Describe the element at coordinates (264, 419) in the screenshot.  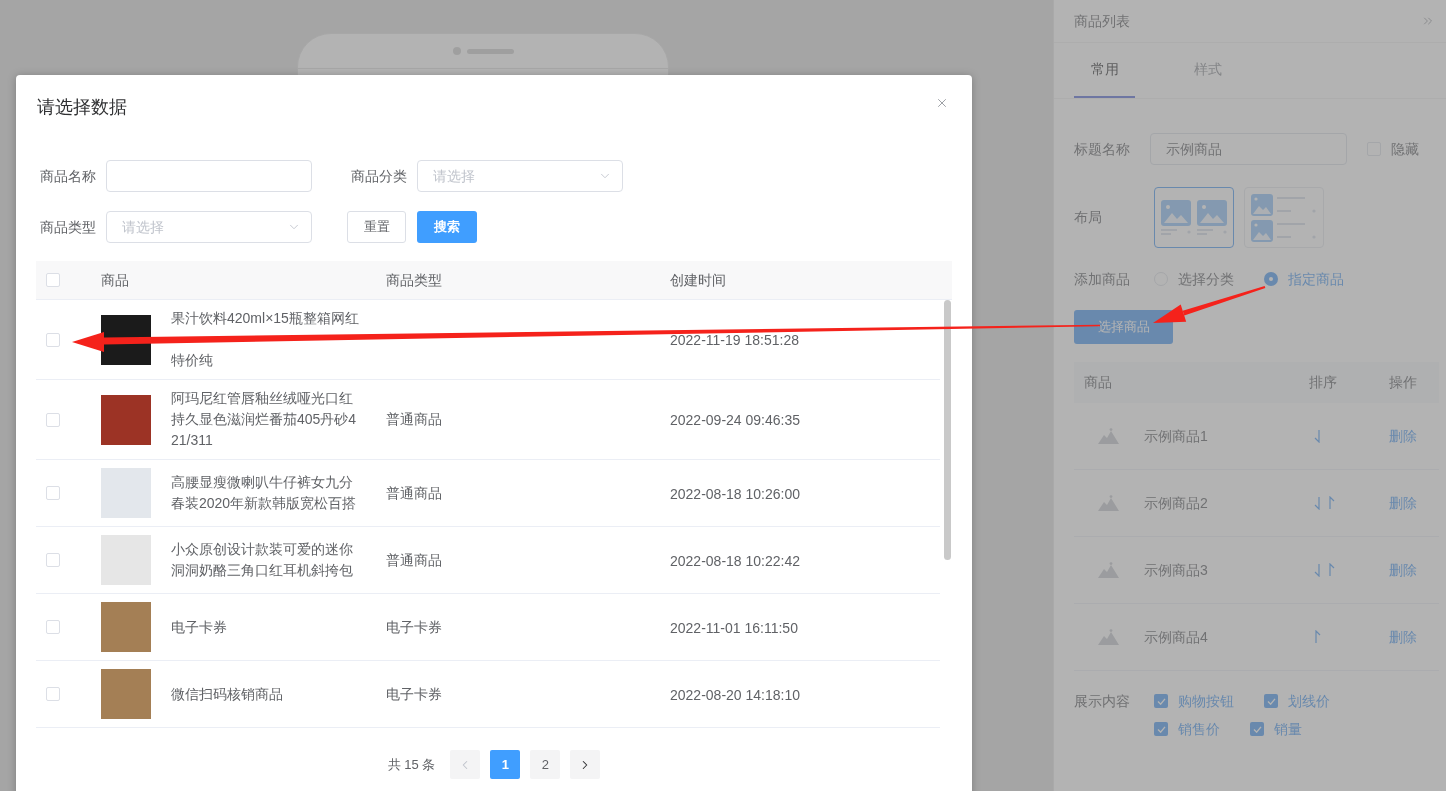
I see `product-name: 阿玛尼红管唇釉丝绒哑光口红持久显色滋润烂番茄405丹砂421/311` at that location.